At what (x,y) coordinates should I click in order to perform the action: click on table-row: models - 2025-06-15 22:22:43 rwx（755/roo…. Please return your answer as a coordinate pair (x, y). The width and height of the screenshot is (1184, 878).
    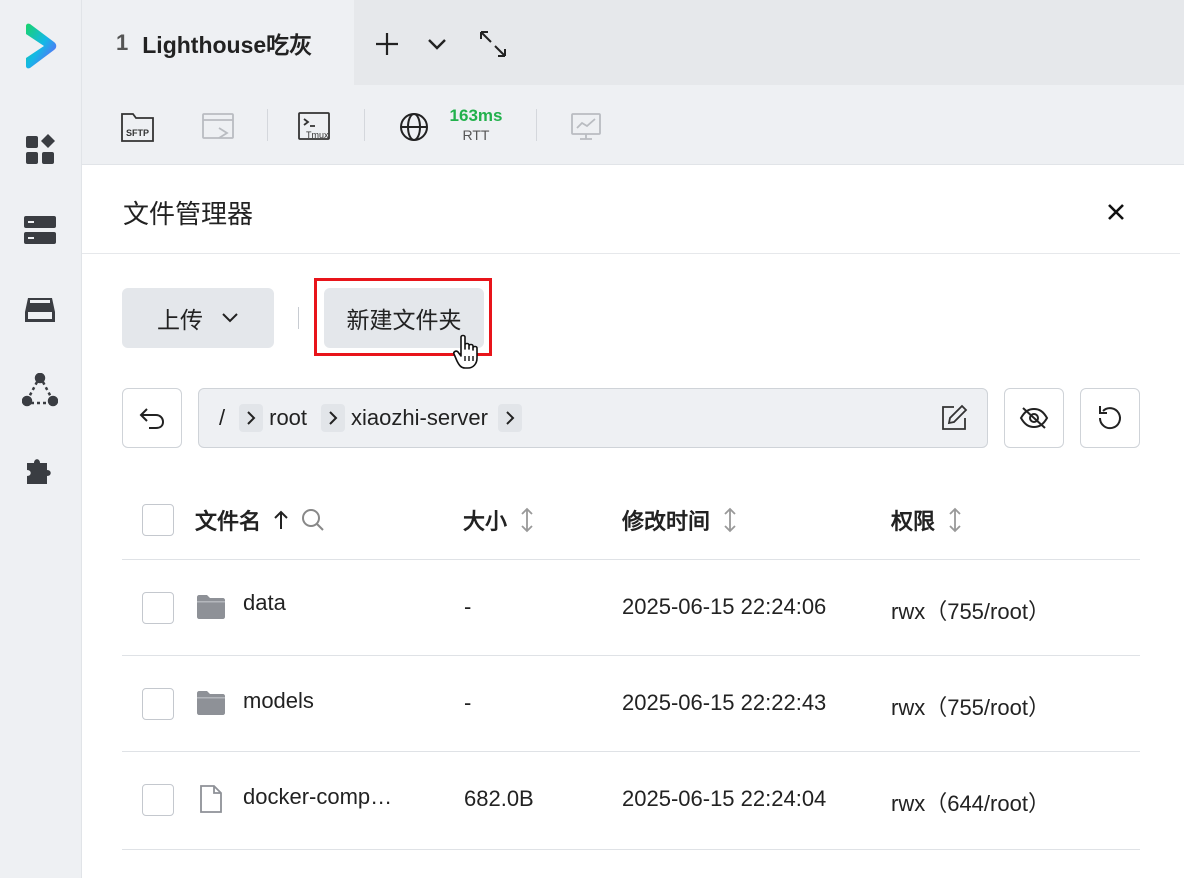
    Looking at the image, I should click on (631, 704).